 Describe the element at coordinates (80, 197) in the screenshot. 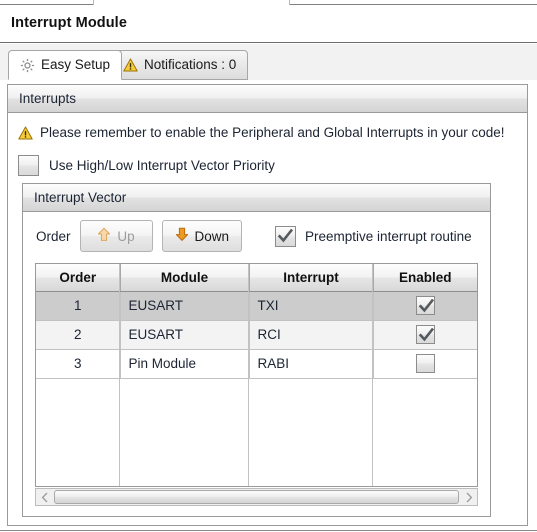

I see `interrupt-vector-panel-title: Interrupt Vector` at that location.